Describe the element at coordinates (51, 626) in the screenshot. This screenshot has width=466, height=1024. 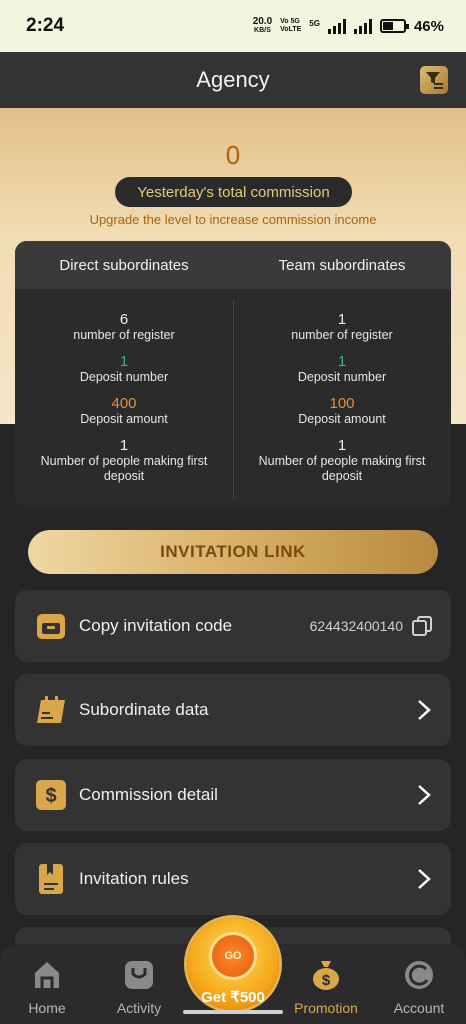
I see `inbox-icon` at that location.